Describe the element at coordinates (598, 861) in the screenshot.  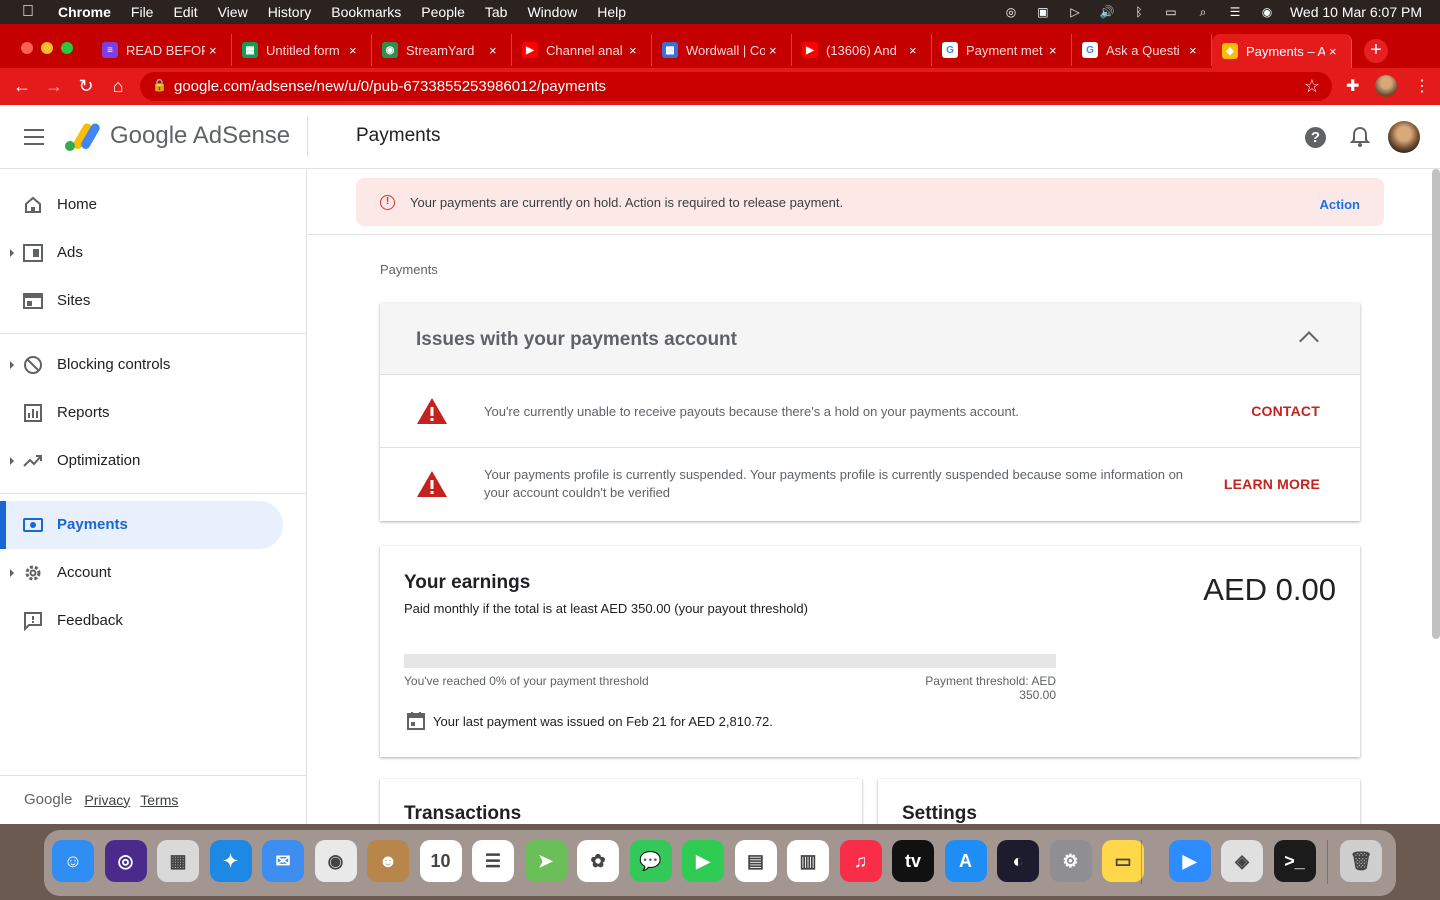
I see `photos-icon: ✿` at that location.